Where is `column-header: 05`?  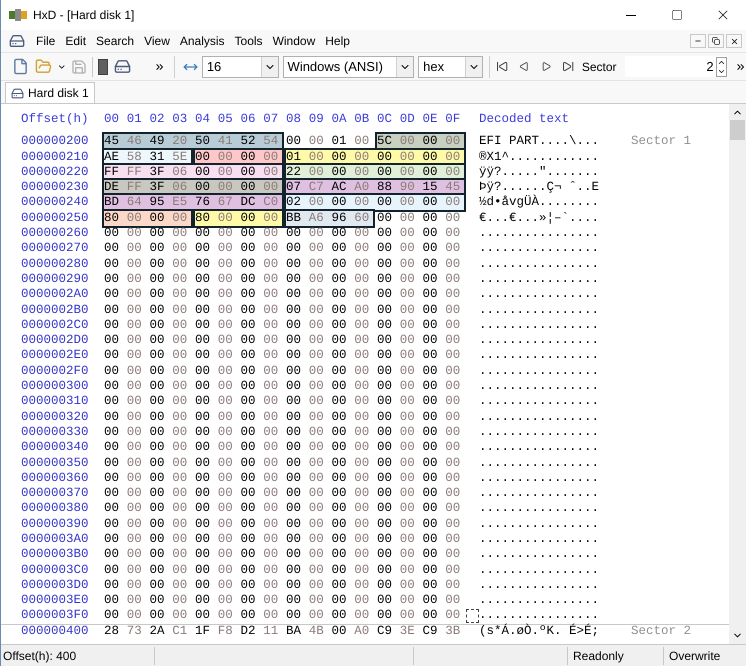 column-header: 05 is located at coordinates (225, 119).